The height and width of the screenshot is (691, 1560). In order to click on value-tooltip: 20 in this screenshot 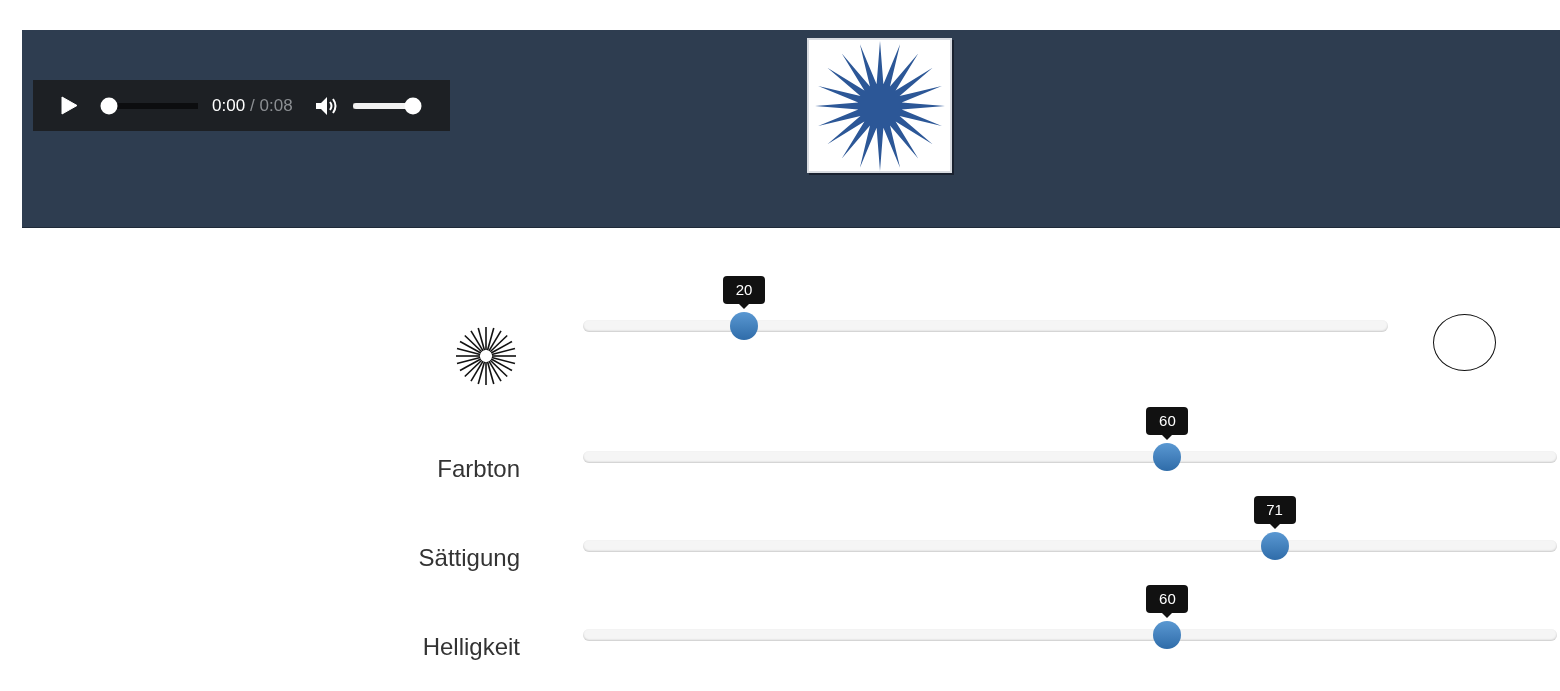, I will do `click(744, 290)`.